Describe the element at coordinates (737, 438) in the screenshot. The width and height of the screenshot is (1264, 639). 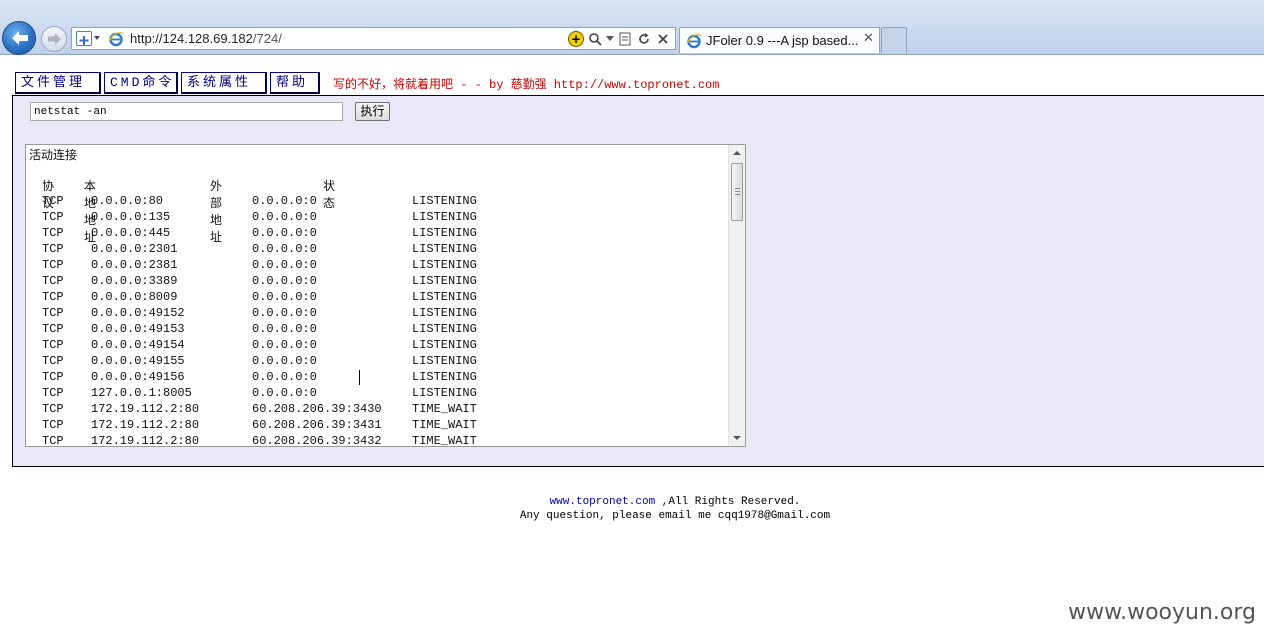
I see `scroll-down-icon` at that location.